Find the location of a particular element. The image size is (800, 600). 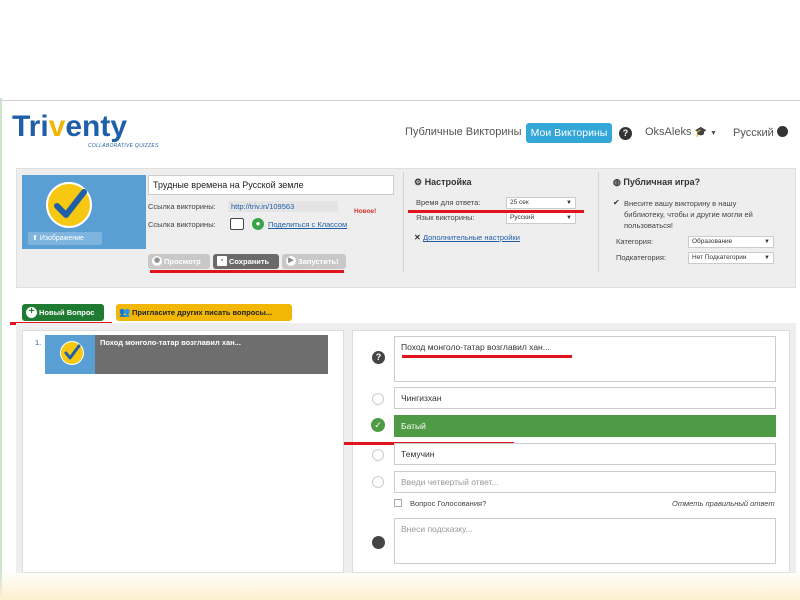

help-icon: ? is located at coordinates (625, 133).